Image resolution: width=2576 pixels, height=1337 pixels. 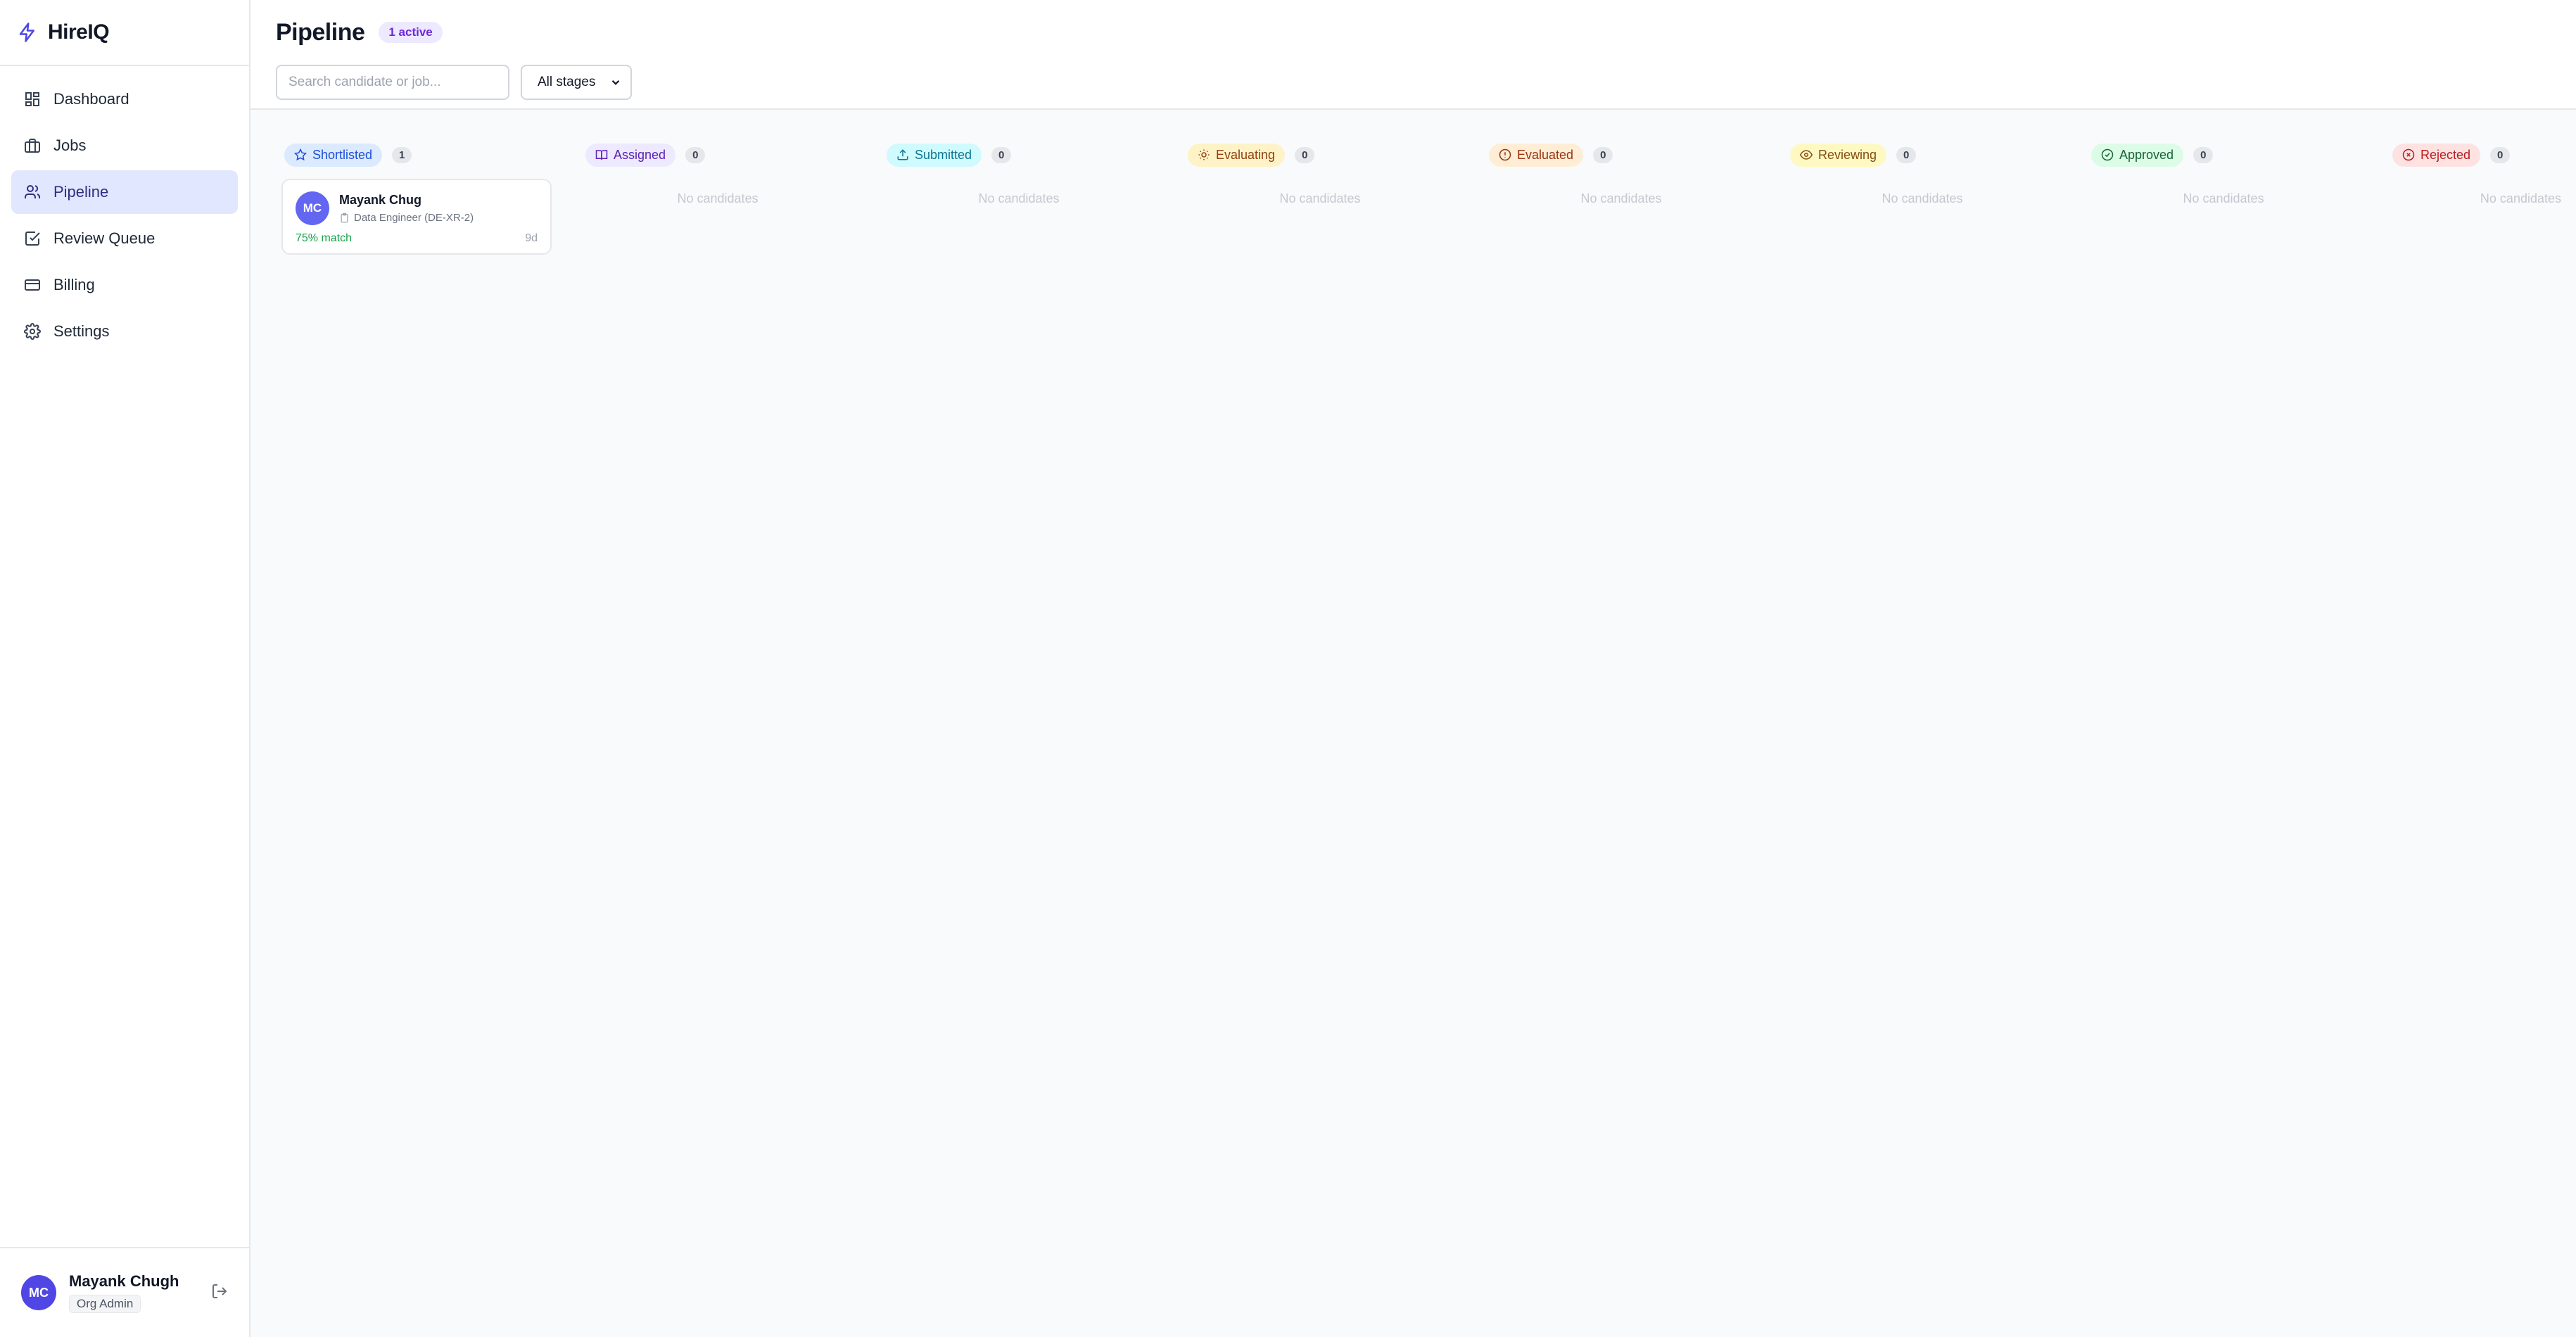 What do you see at coordinates (26, 32) in the screenshot?
I see `lightning-icon` at bounding box center [26, 32].